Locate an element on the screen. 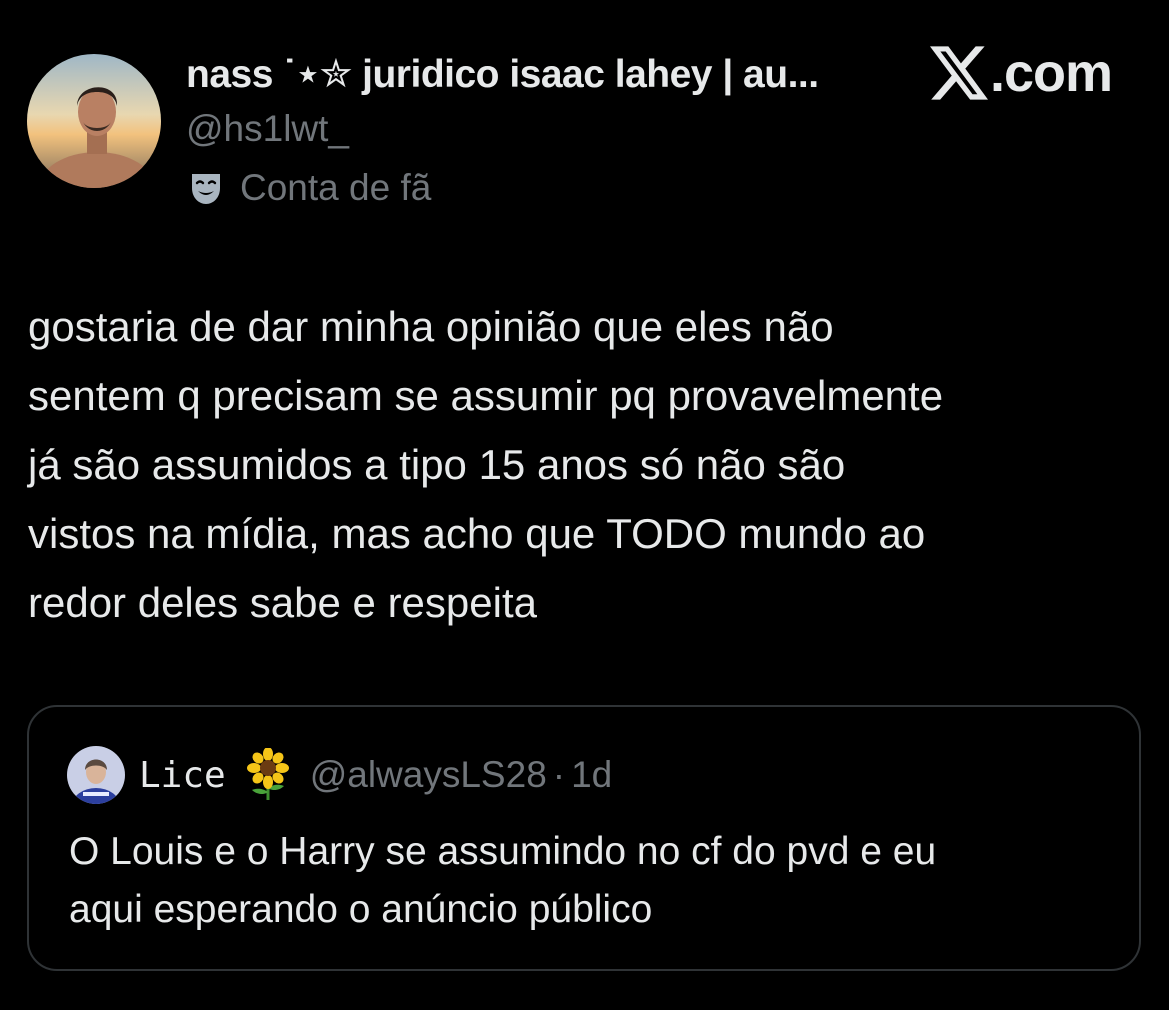 Image resolution: width=1169 pixels, height=1010 pixels. quoted-author-avatar-photo is located at coordinates (96, 775).